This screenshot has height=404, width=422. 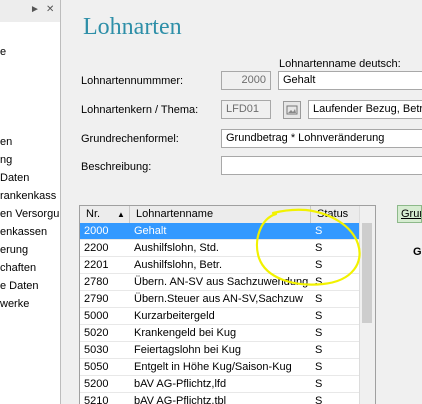 What do you see at coordinates (140, 110) in the screenshot?
I see `kern-label: Lohnartenkern / Thema:` at bounding box center [140, 110].